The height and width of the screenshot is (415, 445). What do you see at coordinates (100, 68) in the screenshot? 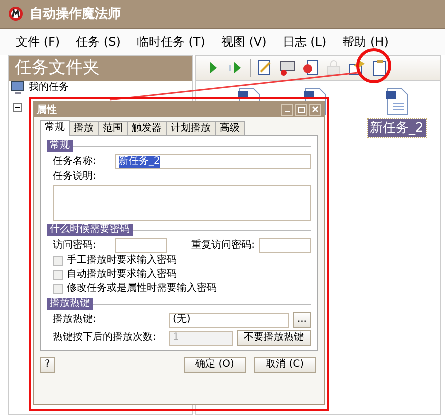
I see `panel-header: 任务文件夹` at bounding box center [100, 68].